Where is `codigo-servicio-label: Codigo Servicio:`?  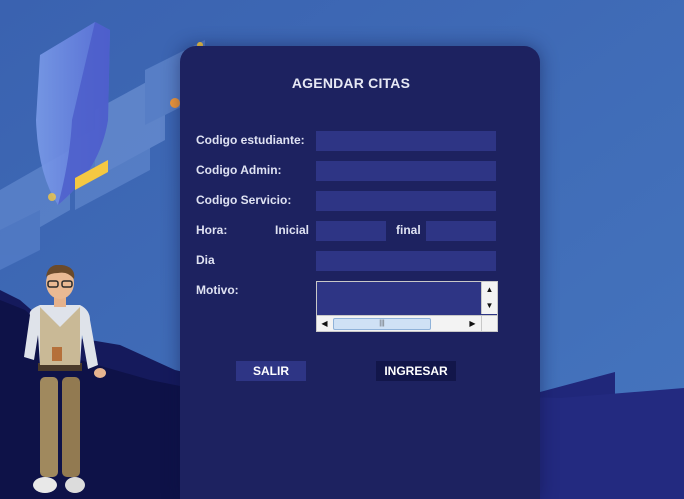 codigo-servicio-label: Codigo Servicio: is located at coordinates (244, 200).